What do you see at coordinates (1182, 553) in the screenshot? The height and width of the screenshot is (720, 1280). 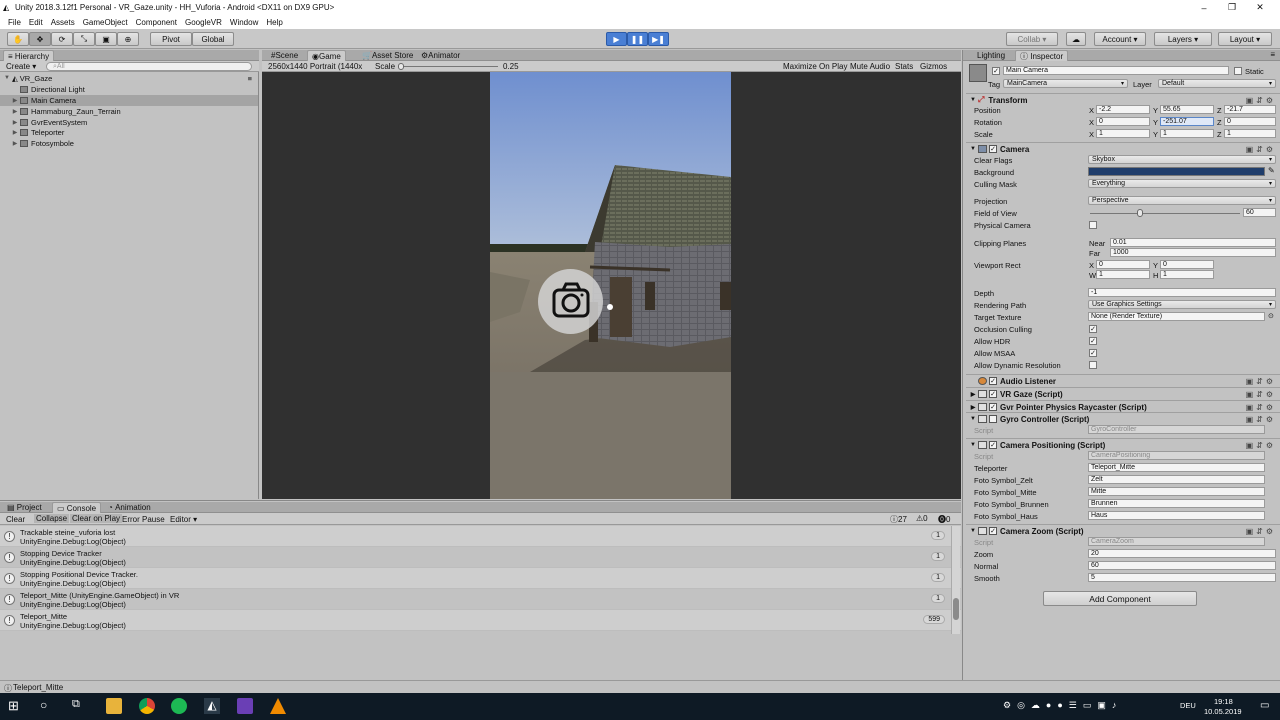 I see `zoom-field: 20` at bounding box center [1182, 553].